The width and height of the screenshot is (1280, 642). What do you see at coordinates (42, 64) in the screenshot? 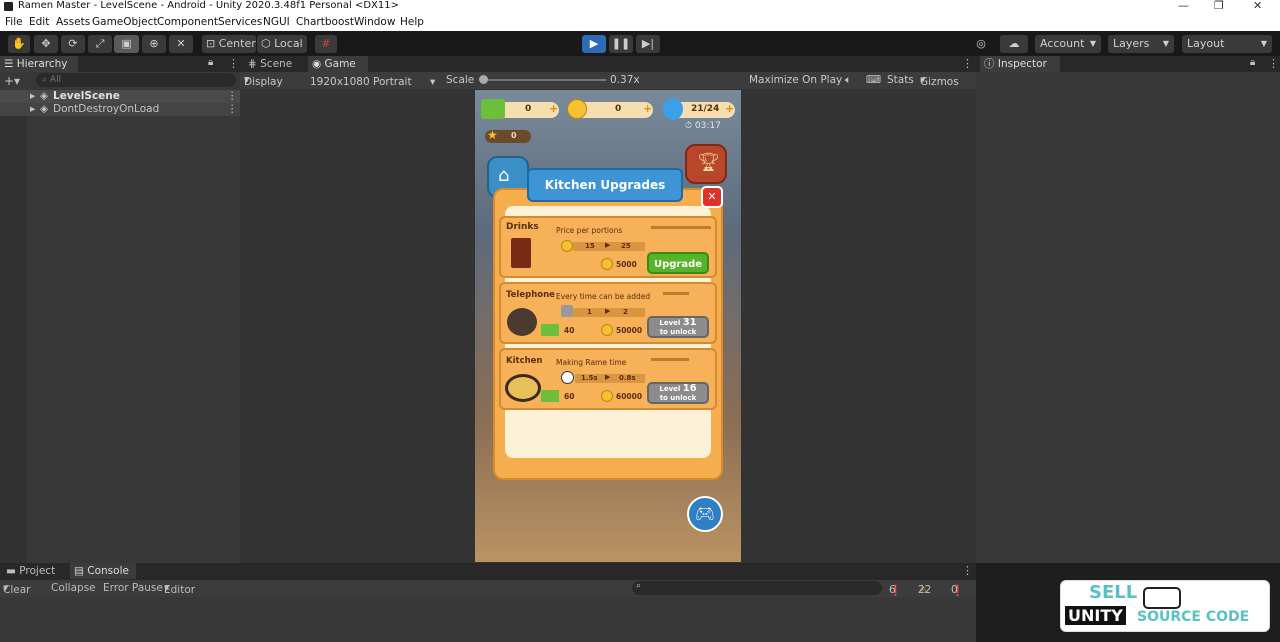
I see `hierarchy-tab-label: Hierarchy` at bounding box center [42, 64].